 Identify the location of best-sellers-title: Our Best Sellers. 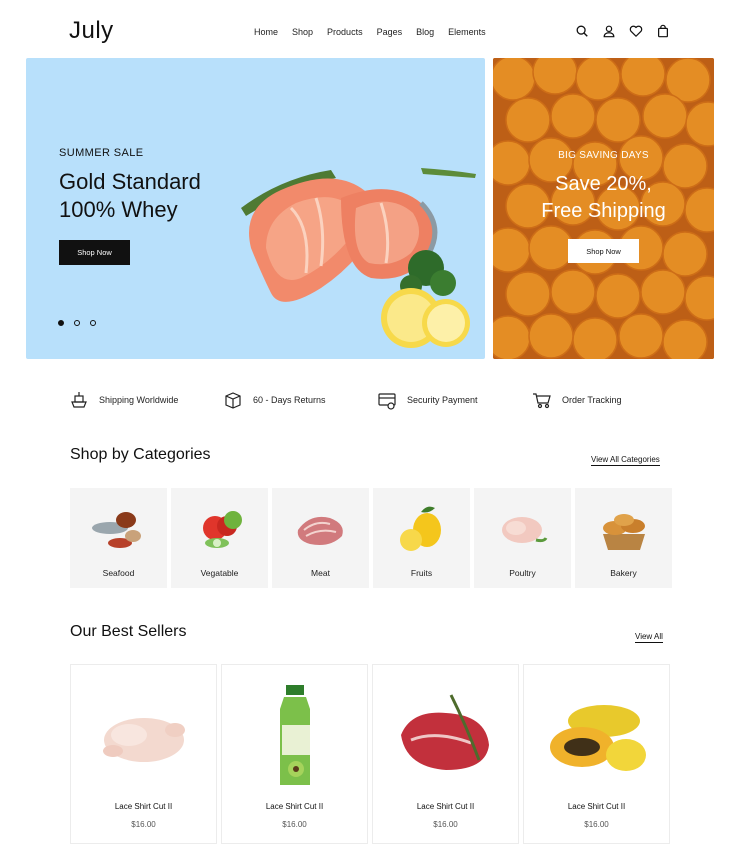
(128, 631).